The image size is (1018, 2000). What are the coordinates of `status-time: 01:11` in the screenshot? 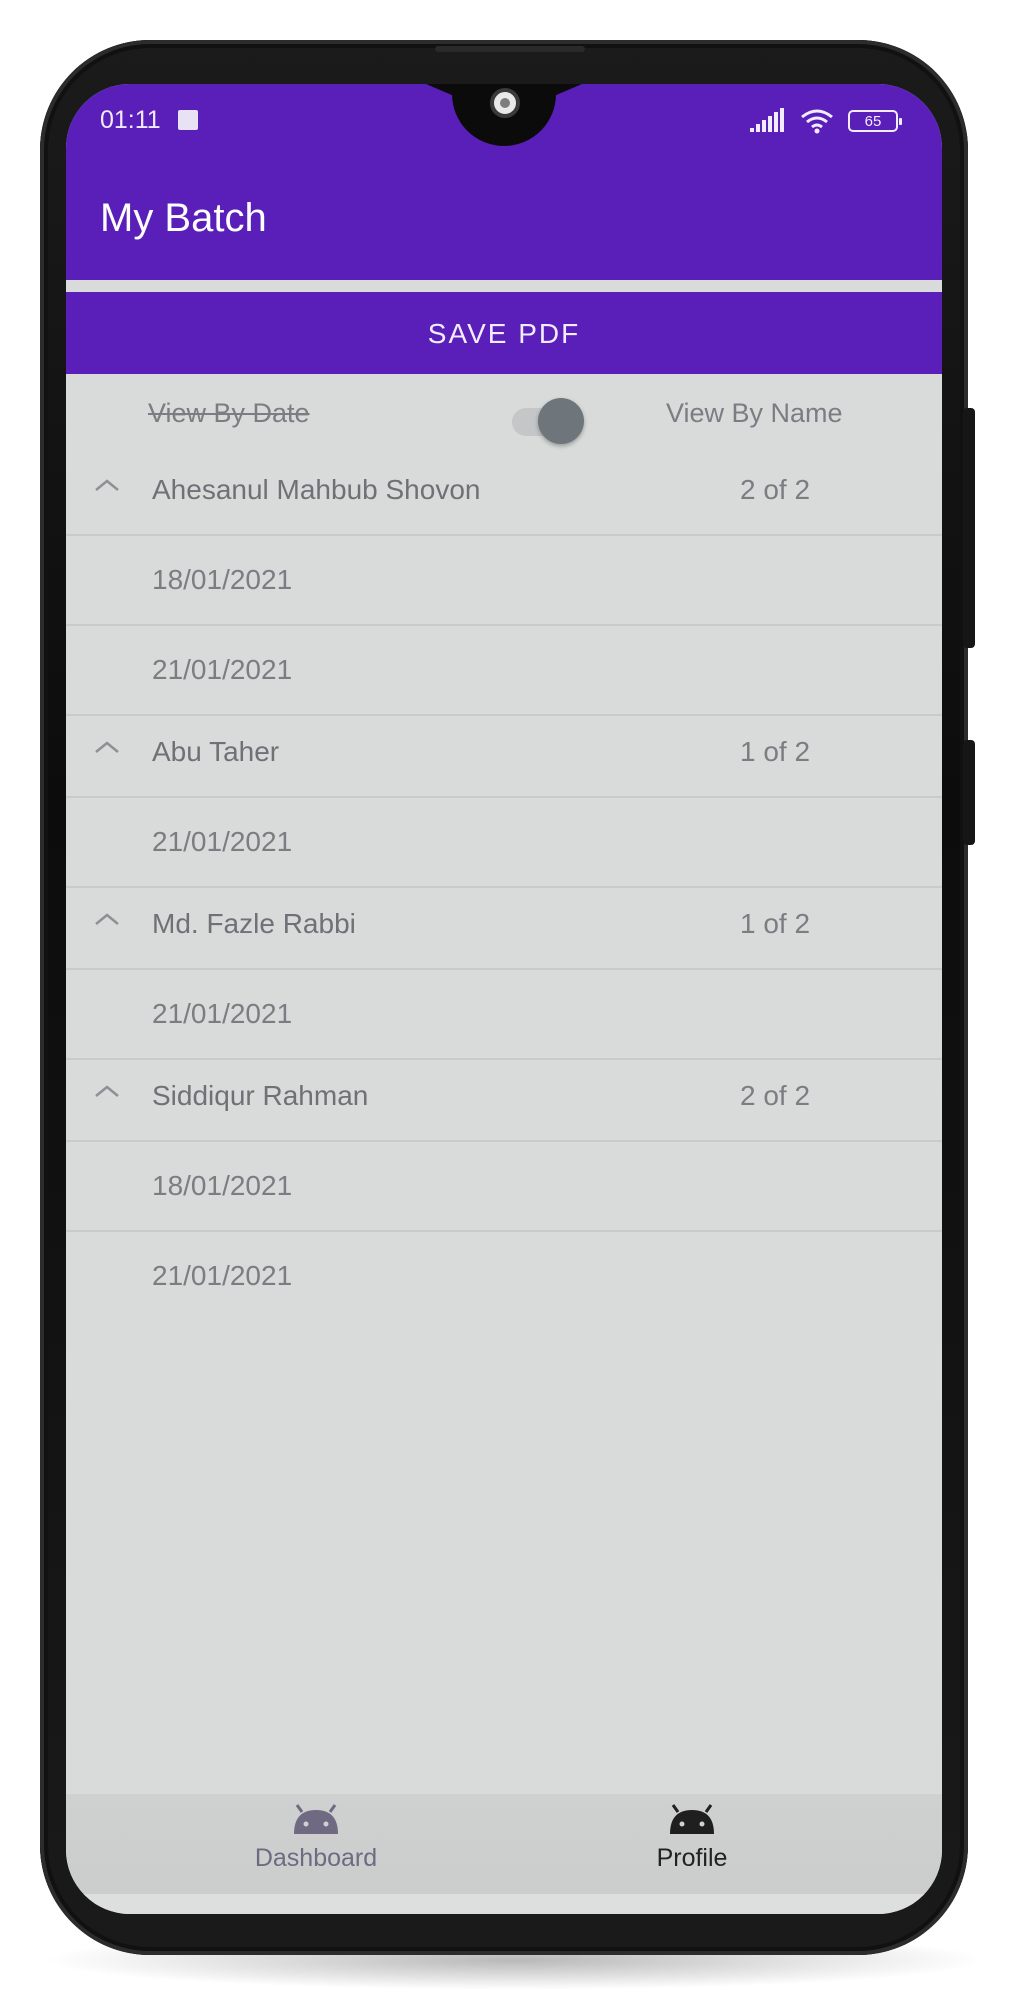 It's located at (130, 120).